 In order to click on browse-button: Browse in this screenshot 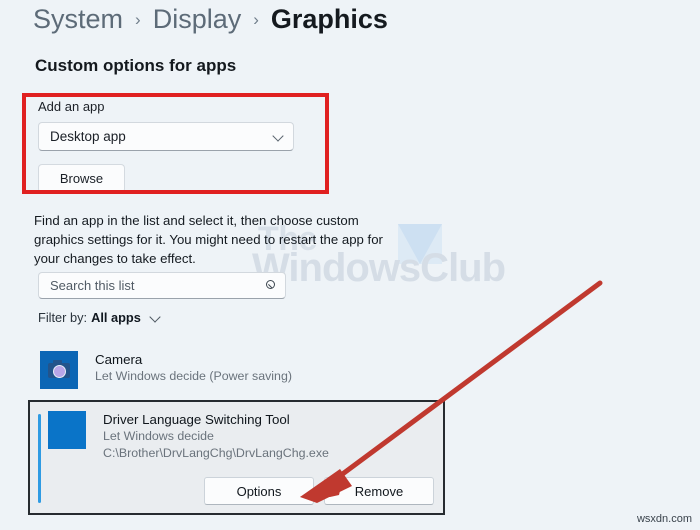, I will do `click(81, 178)`.